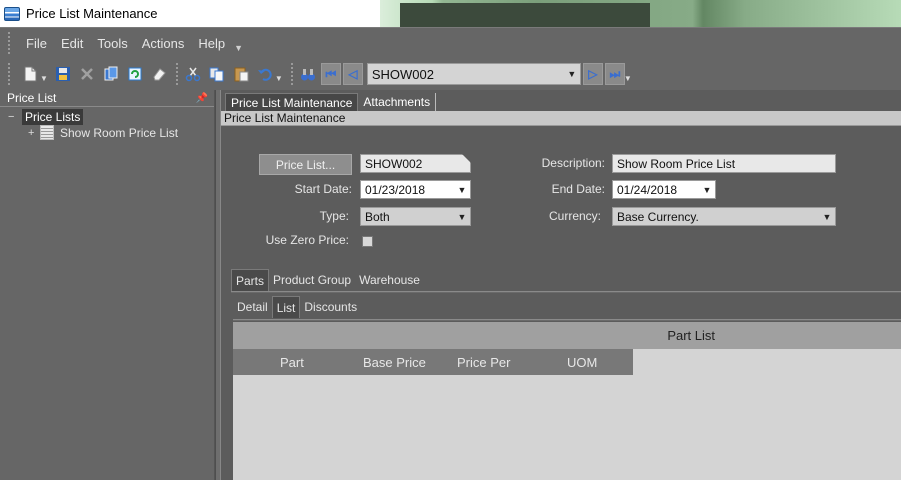  Describe the element at coordinates (250, 280) in the screenshot. I see `tab-parts: Parts` at that location.